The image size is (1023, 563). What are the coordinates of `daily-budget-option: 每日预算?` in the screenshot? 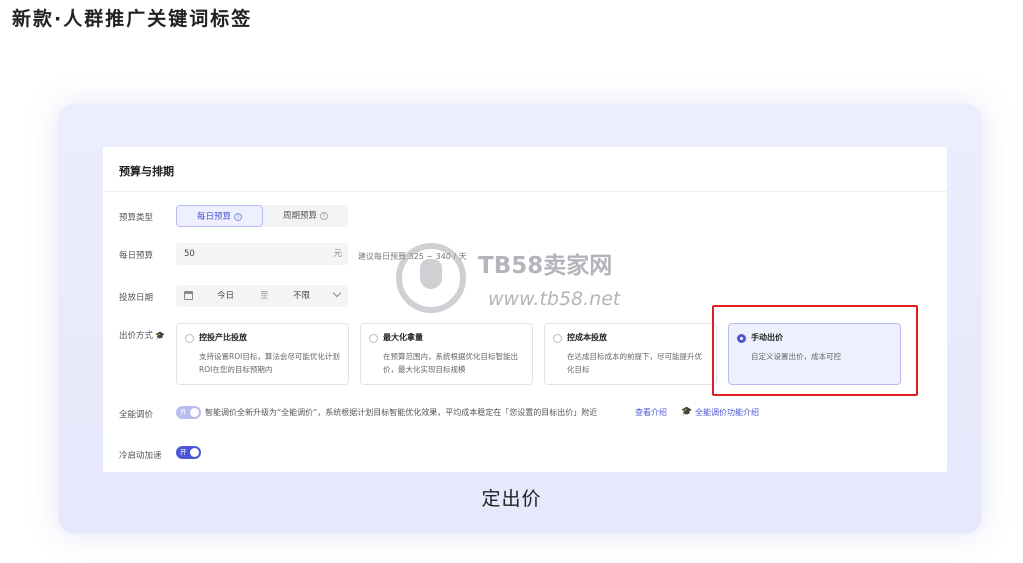 It's located at (219, 216).